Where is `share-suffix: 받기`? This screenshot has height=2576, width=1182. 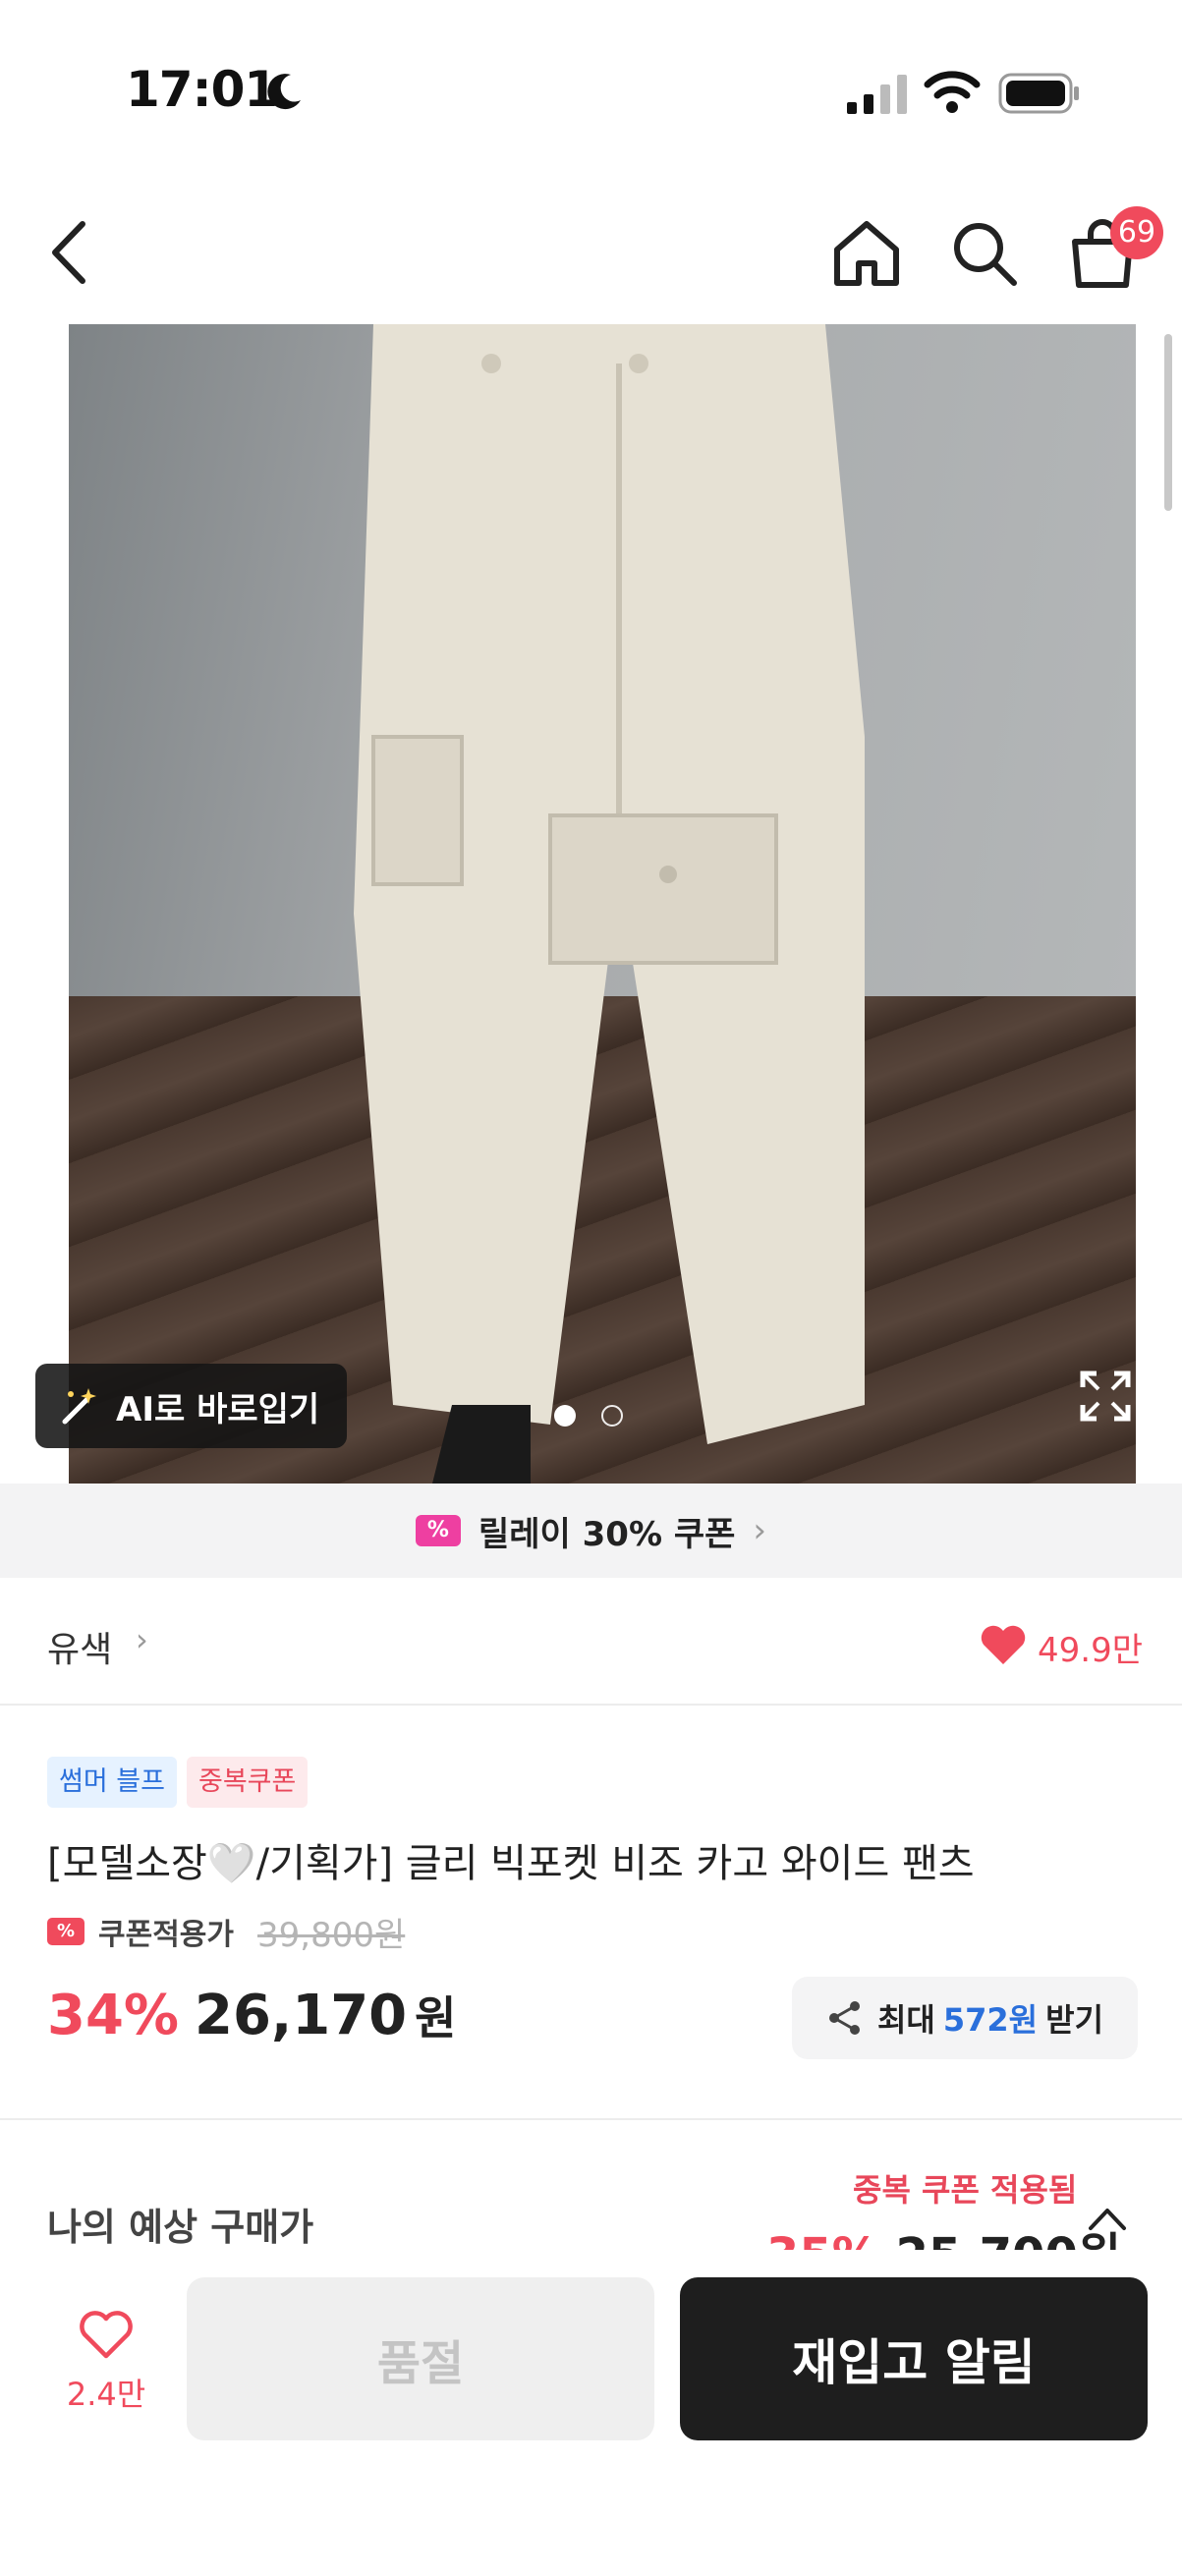
share-suffix: 받기 is located at coordinates (1074, 2020).